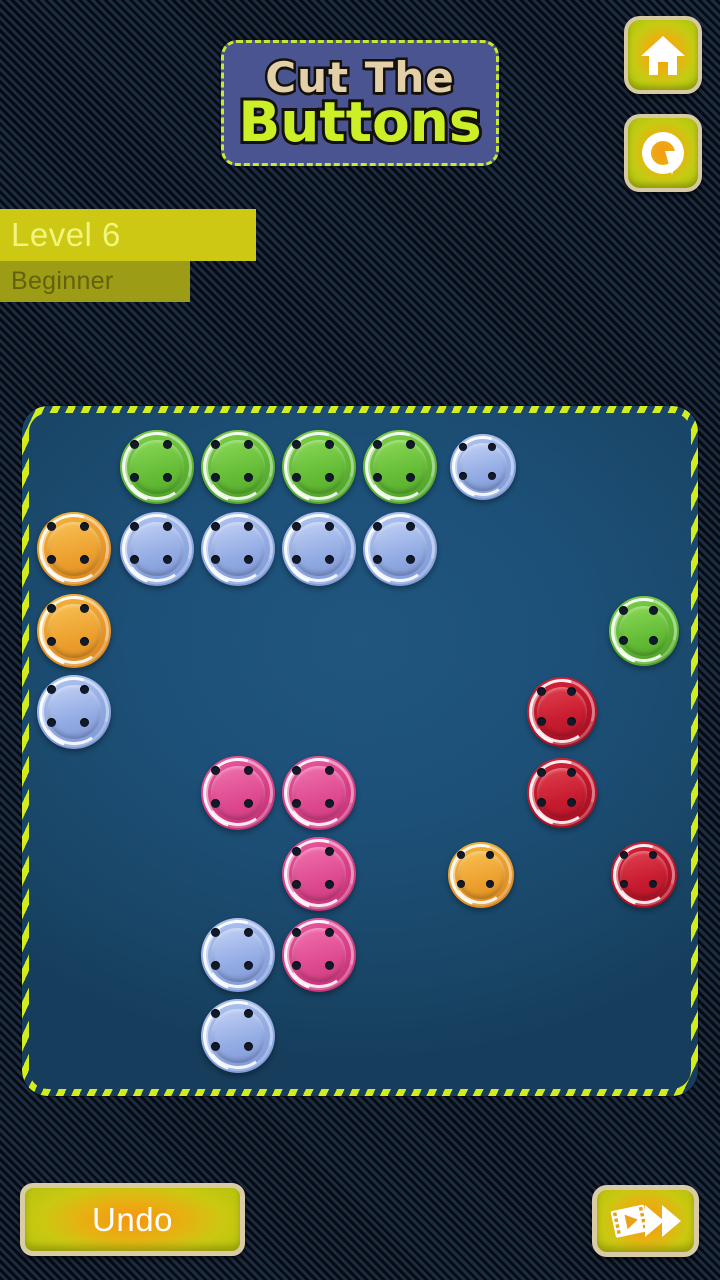  What do you see at coordinates (132, 1219) in the screenshot?
I see `undo-button: Undo` at bounding box center [132, 1219].